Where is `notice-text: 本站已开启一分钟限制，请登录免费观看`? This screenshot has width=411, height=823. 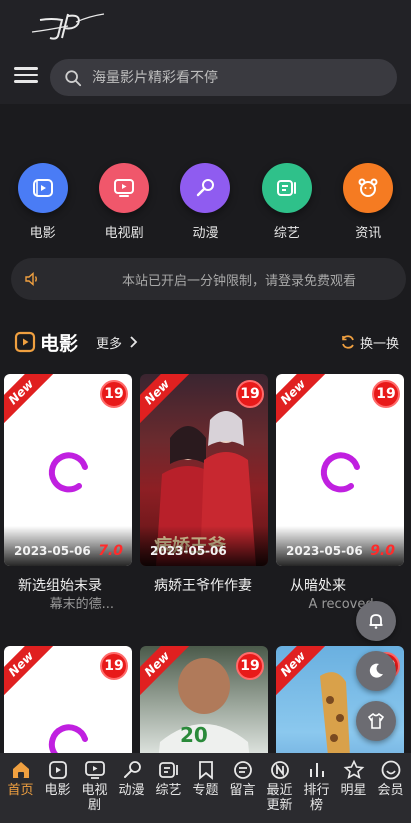 notice-text: 本站已开启一分钟限制，请登录免费观看 is located at coordinates (239, 281).